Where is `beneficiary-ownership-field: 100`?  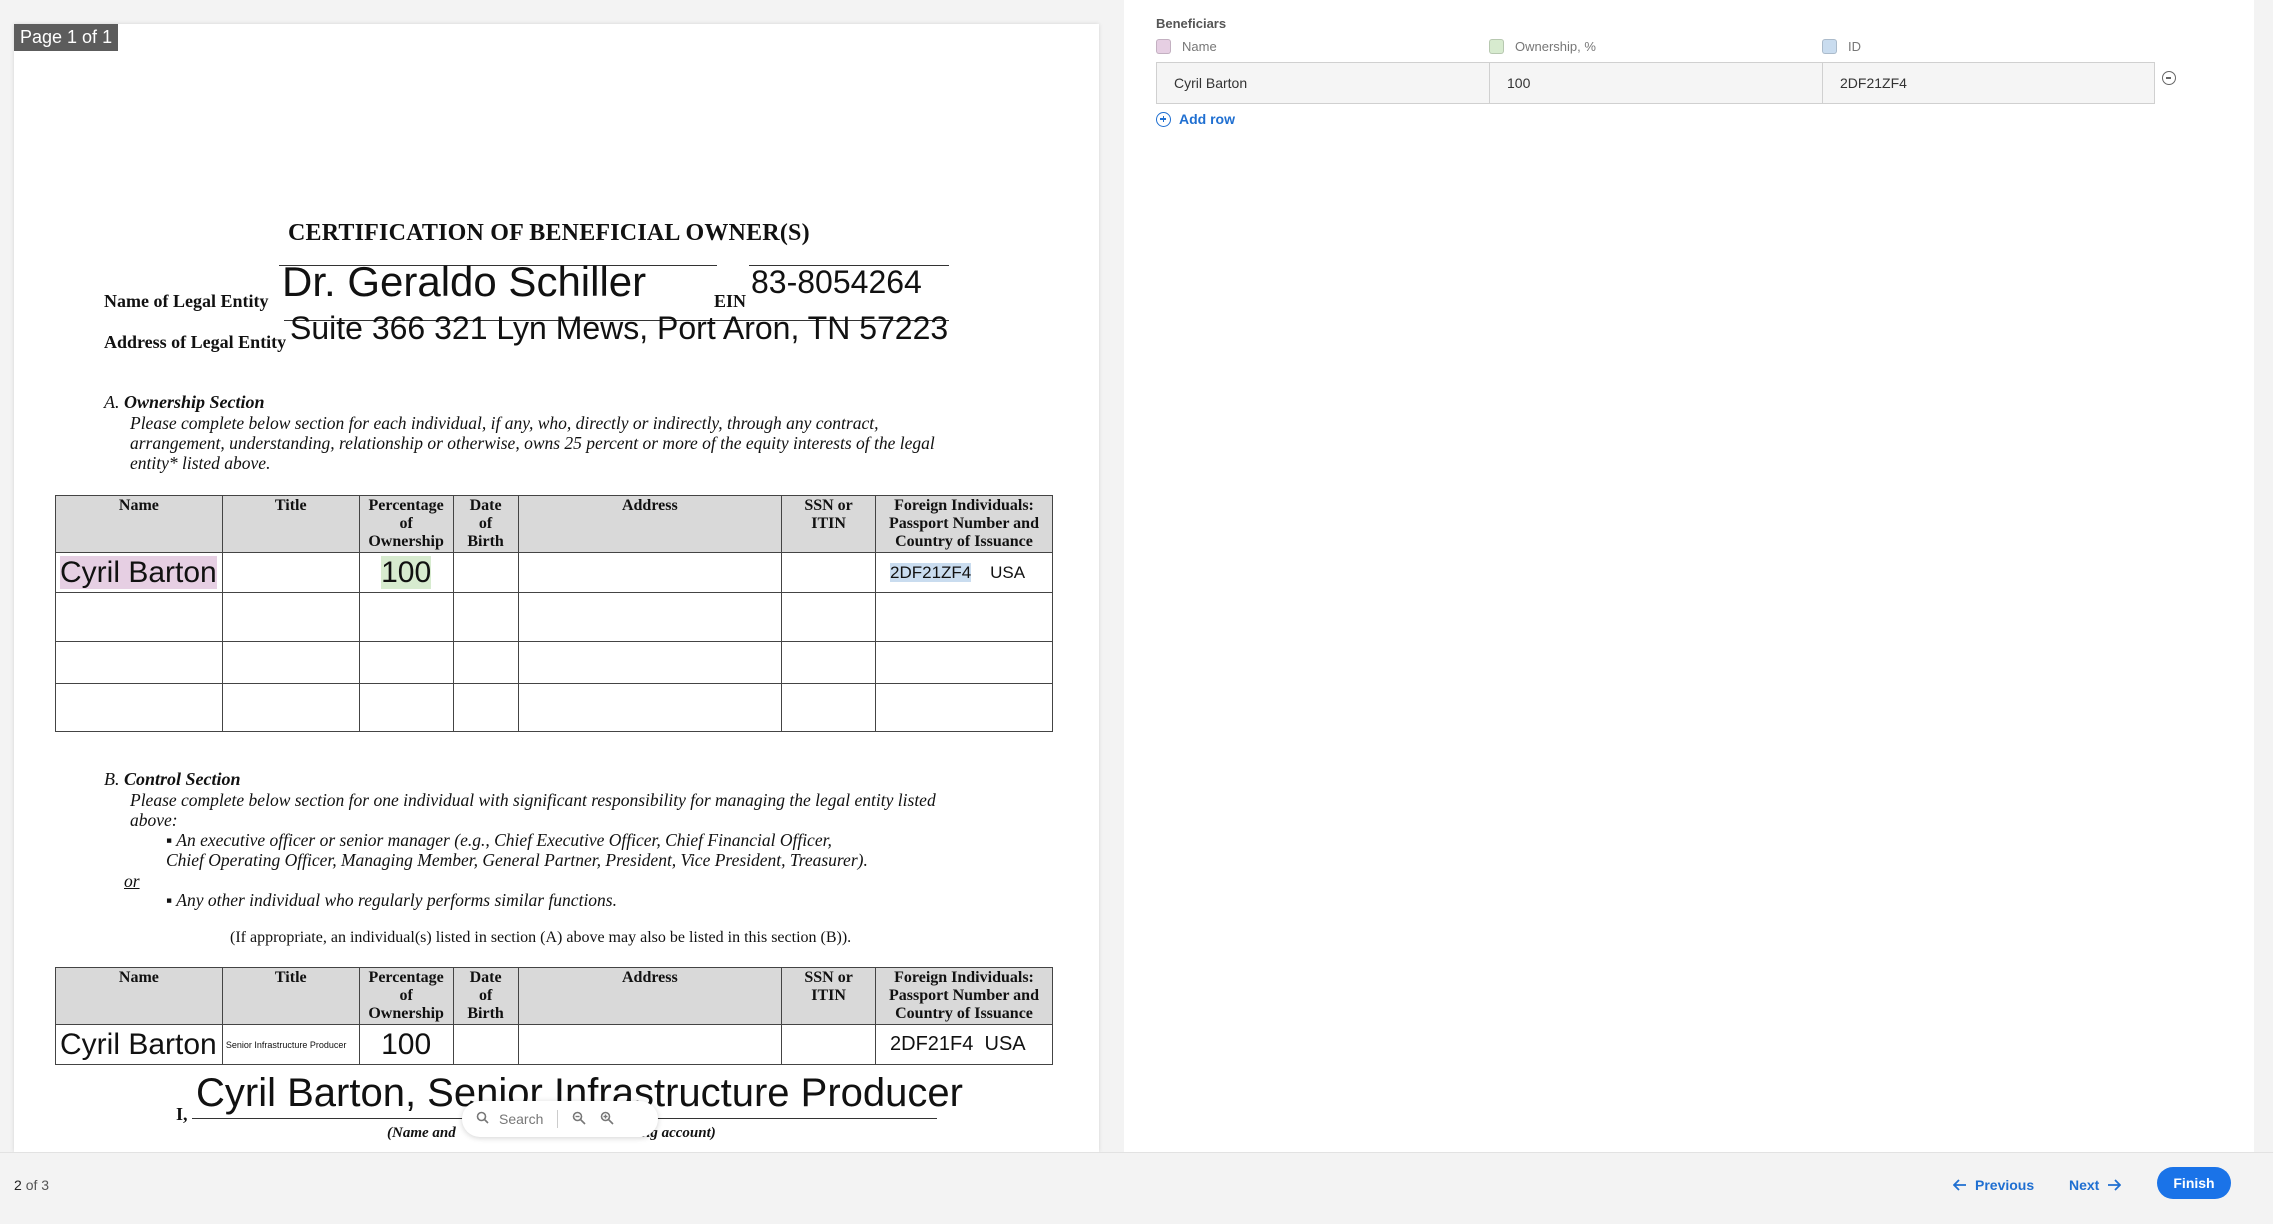 beneficiary-ownership-field: 100 is located at coordinates (1656, 83).